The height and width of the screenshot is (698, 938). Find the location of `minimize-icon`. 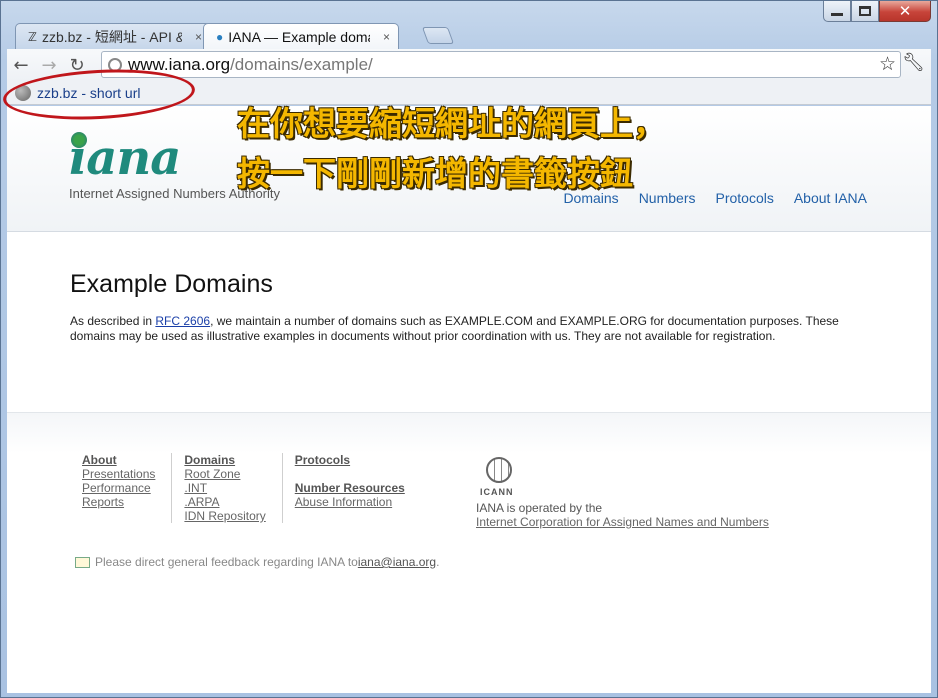

minimize-icon is located at coordinates (837, 14).